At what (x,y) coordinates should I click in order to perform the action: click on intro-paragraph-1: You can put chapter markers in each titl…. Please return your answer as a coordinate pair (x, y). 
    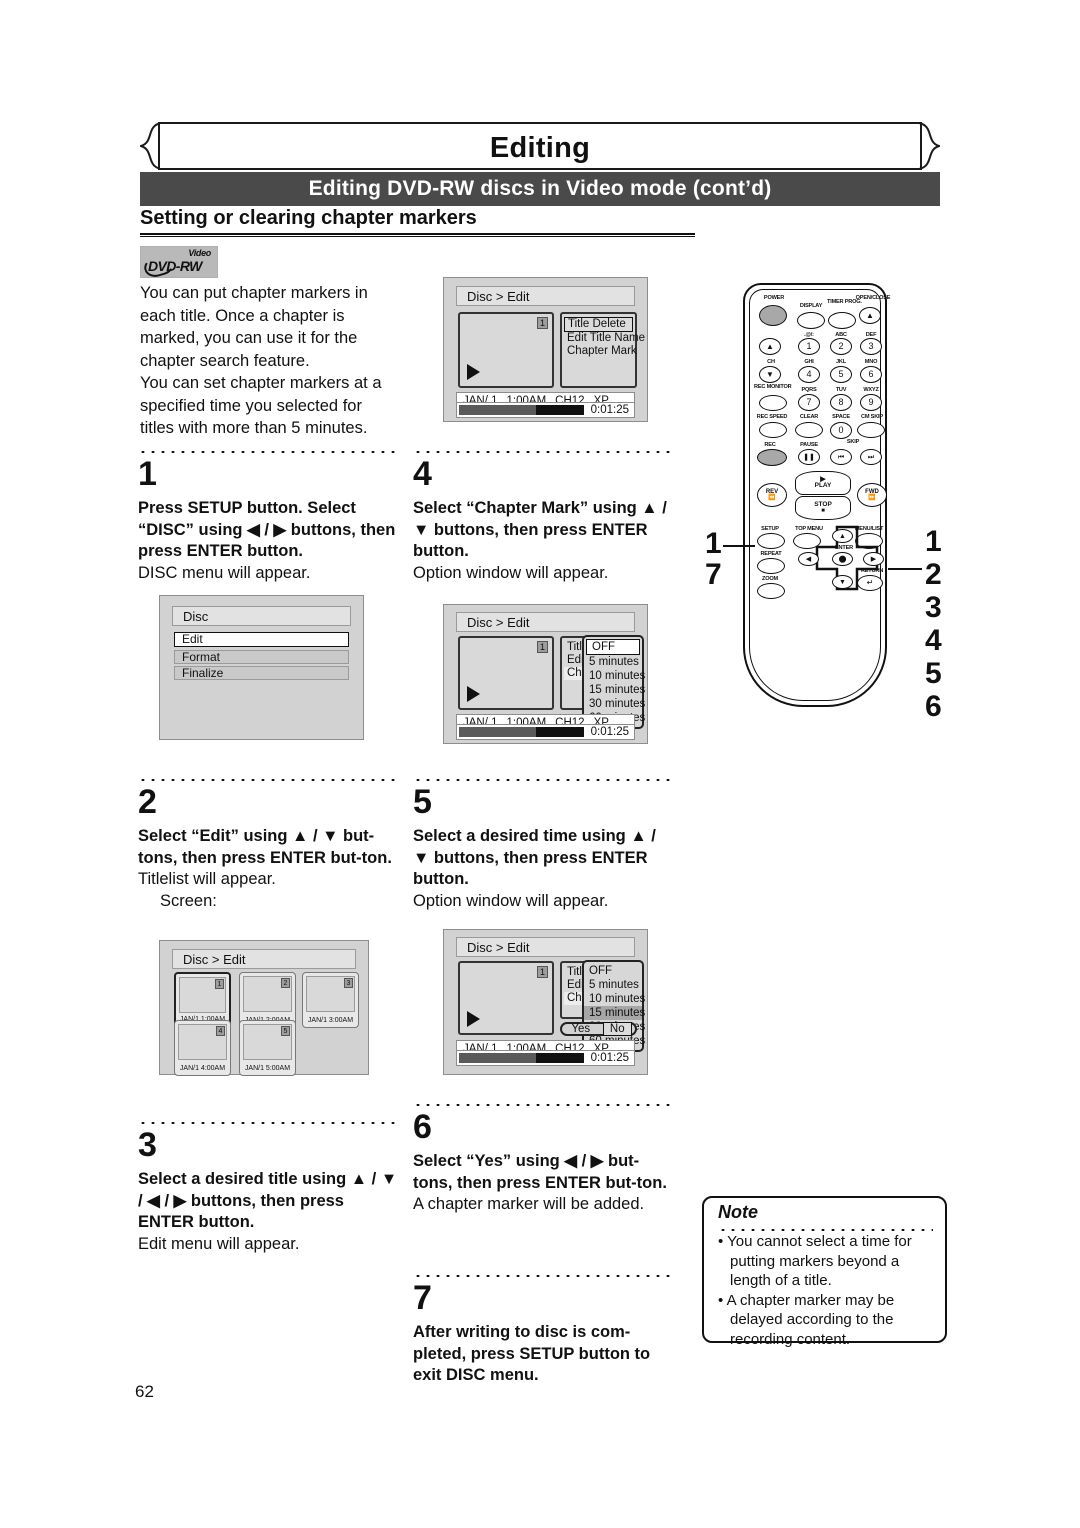
    Looking at the image, I should click on (254, 327).